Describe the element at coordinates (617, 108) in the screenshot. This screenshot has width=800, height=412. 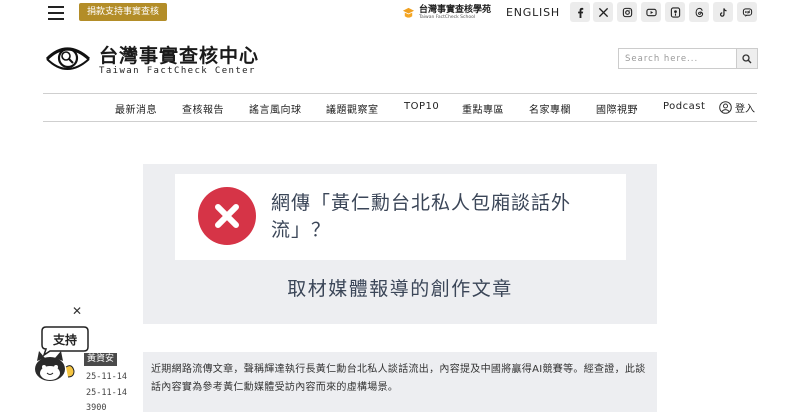
I see `nav-item-international: 國際視野` at that location.